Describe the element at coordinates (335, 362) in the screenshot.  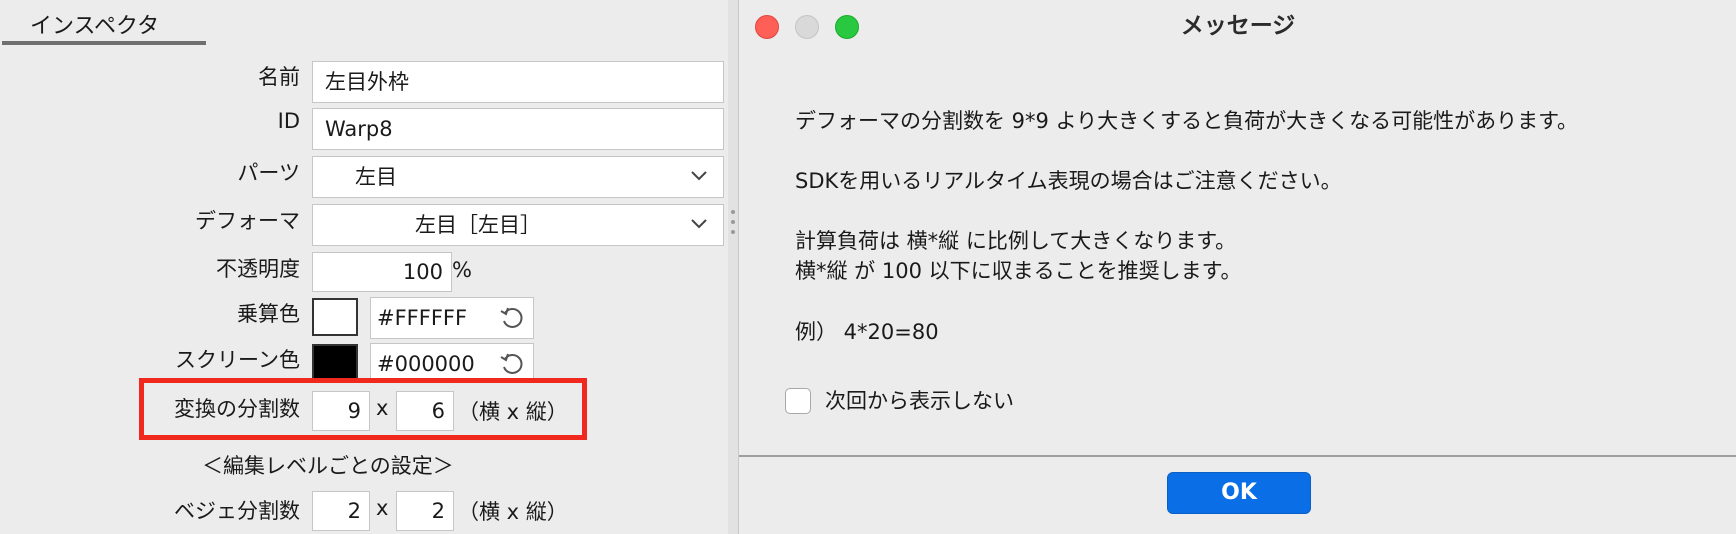
I see `screen-color-swatch` at that location.